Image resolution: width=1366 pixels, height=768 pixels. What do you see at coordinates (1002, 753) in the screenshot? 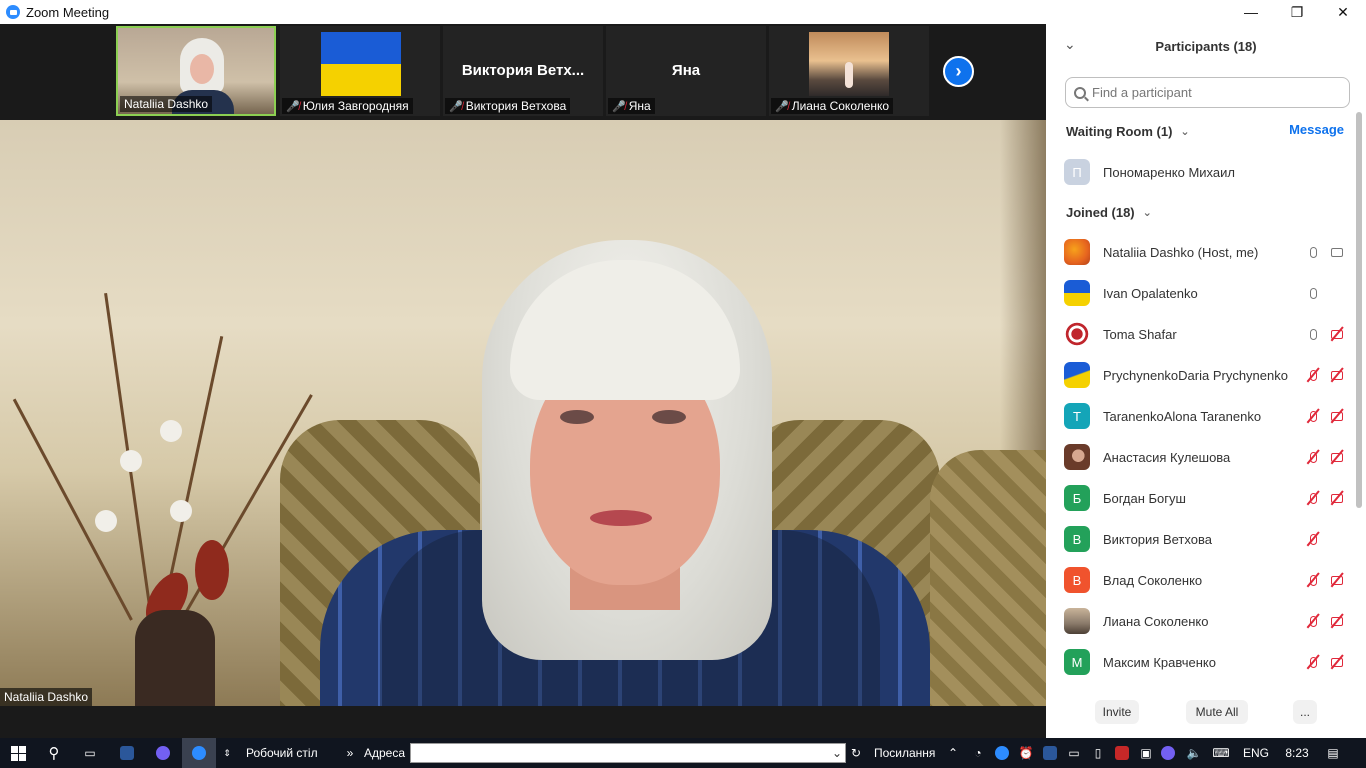
I see `zoom-tray-icon` at bounding box center [1002, 753].